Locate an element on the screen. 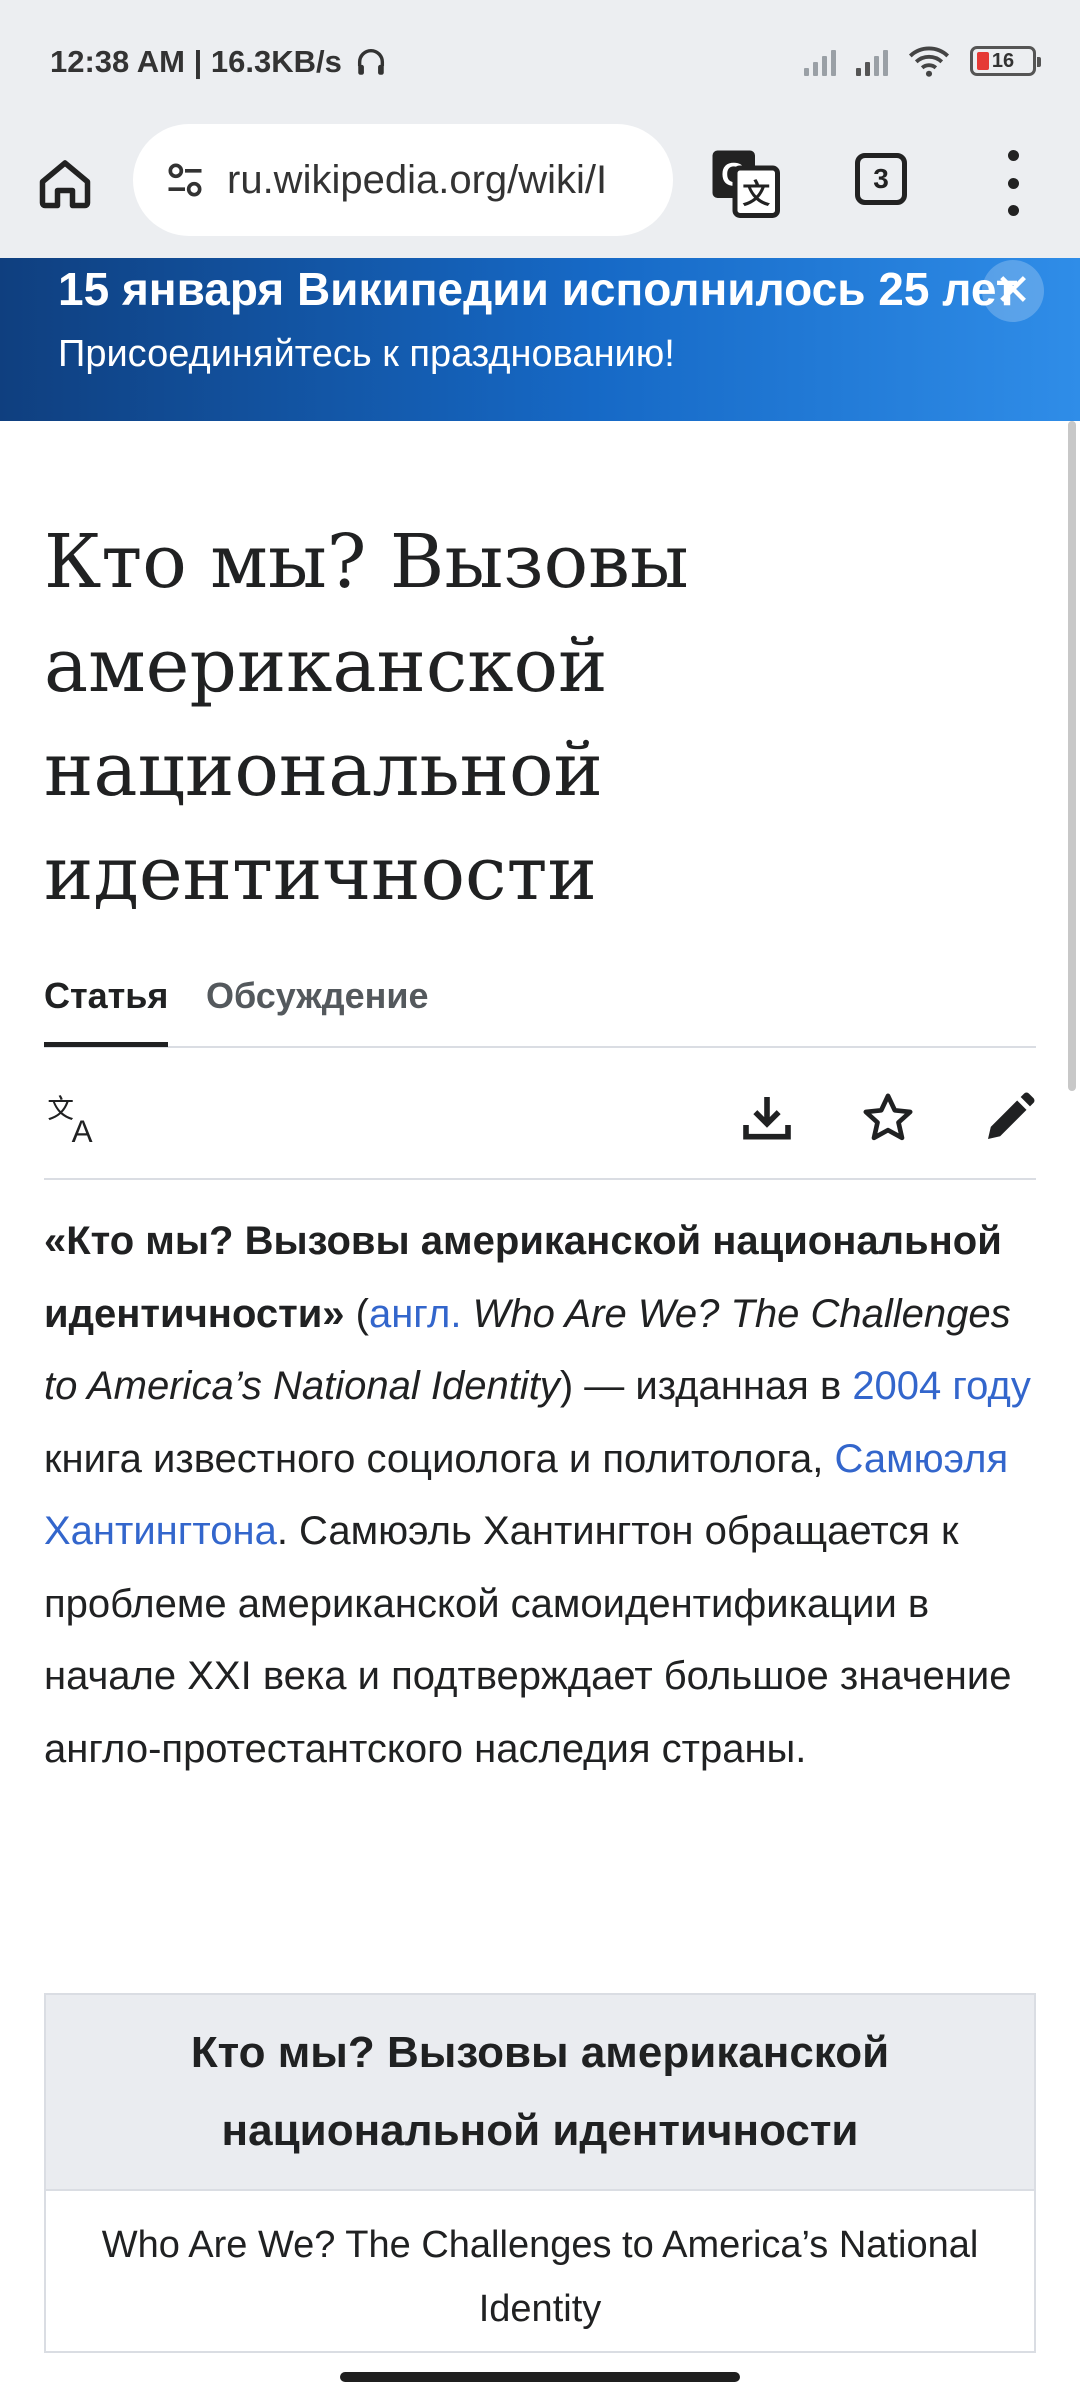  scrollbar is located at coordinates (1072, 756).